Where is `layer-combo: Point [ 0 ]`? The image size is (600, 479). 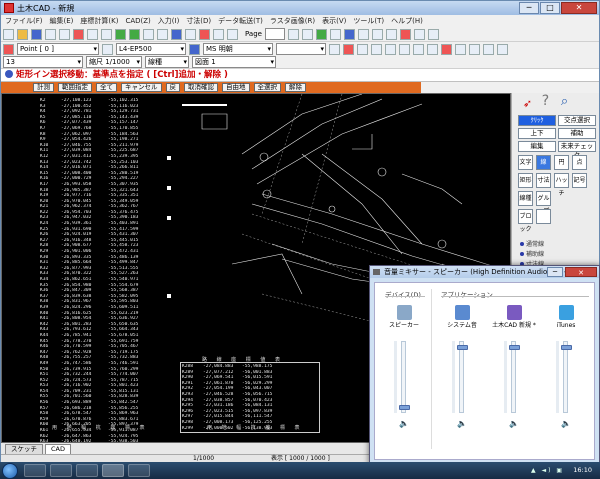
layer-combo: Point [ 0 ] is located at coordinates (58, 49).